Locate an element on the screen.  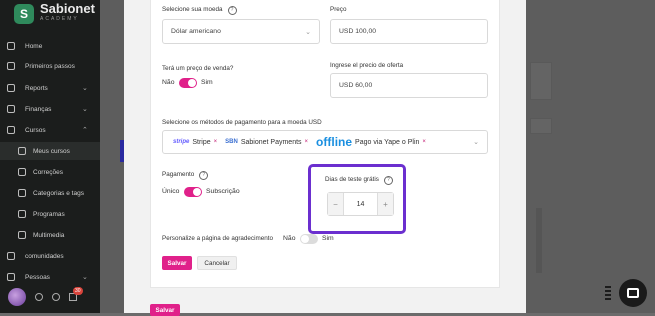
sidebar-item-reports: Reports ⌄ is located at coordinates (50, 88).